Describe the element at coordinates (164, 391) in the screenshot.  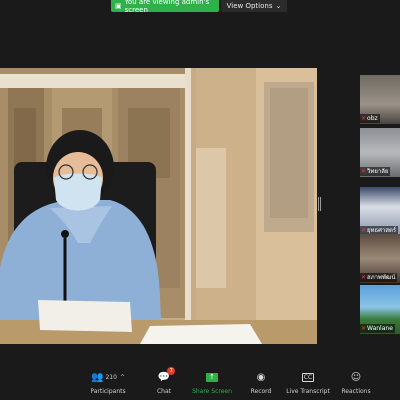
I see `chat-label: Chat` at that location.